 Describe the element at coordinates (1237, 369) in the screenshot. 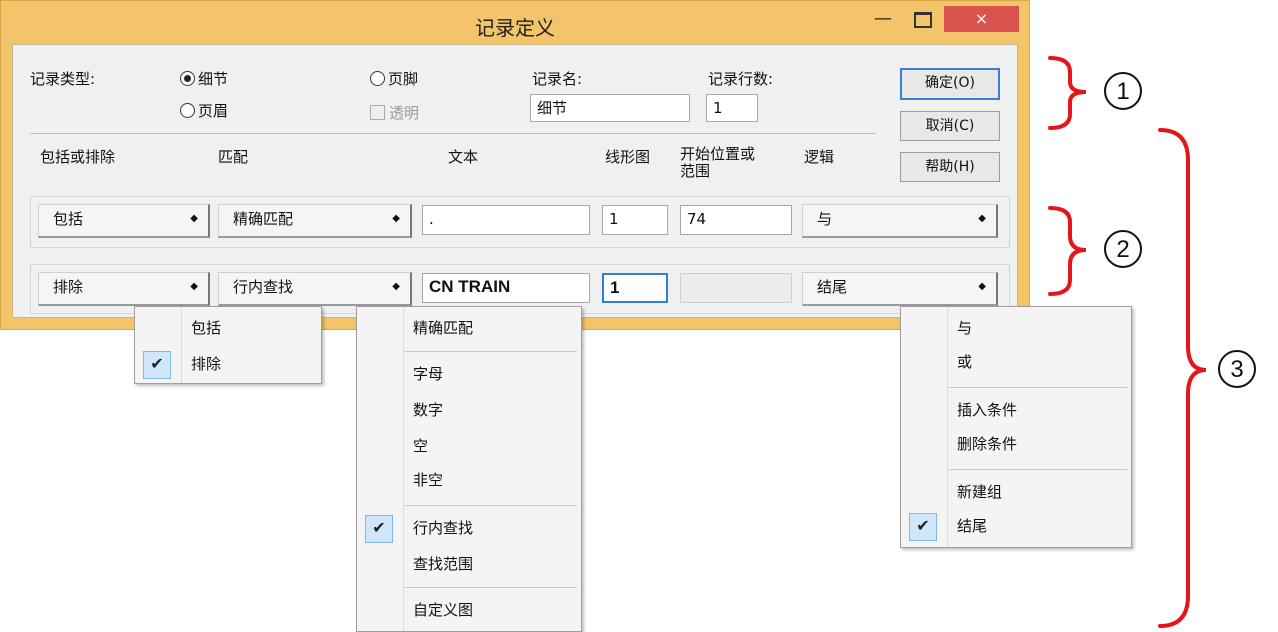

I see `callout-3: 3` at that location.